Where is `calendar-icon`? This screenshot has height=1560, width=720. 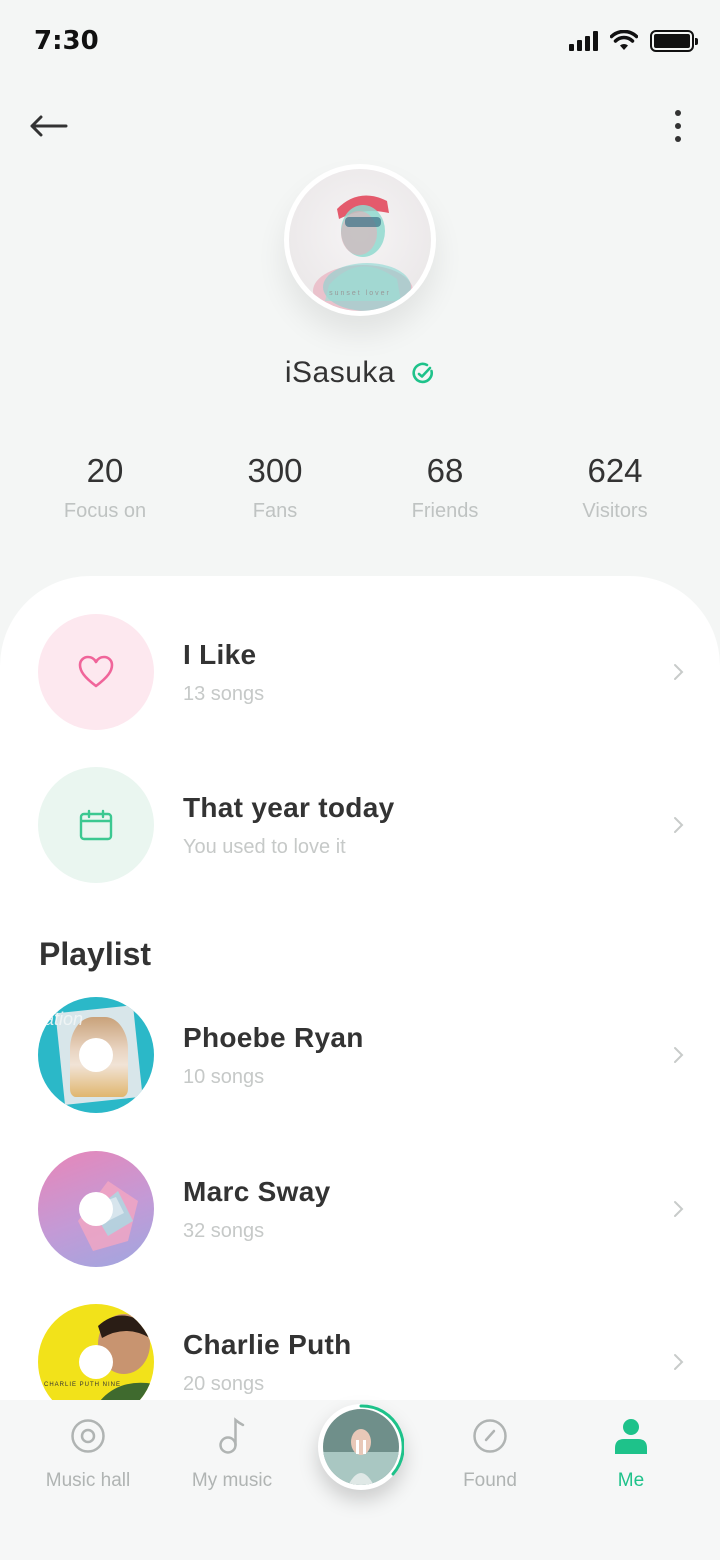 calendar-icon is located at coordinates (96, 825).